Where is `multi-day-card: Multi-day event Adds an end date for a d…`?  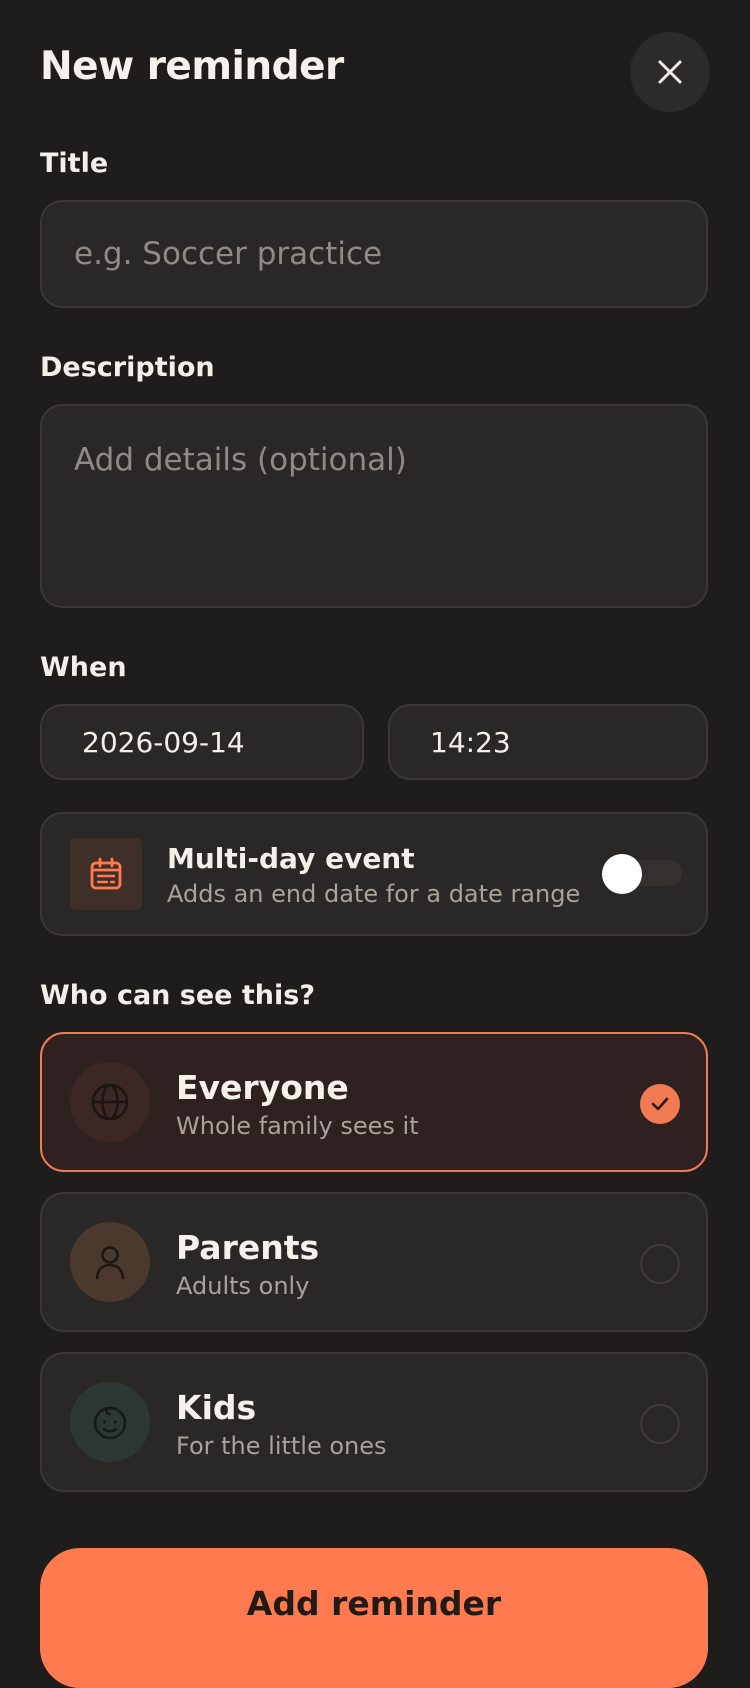 multi-day-card: Multi-day event Adds an end date for a d… is located at coordinates (374, 874).